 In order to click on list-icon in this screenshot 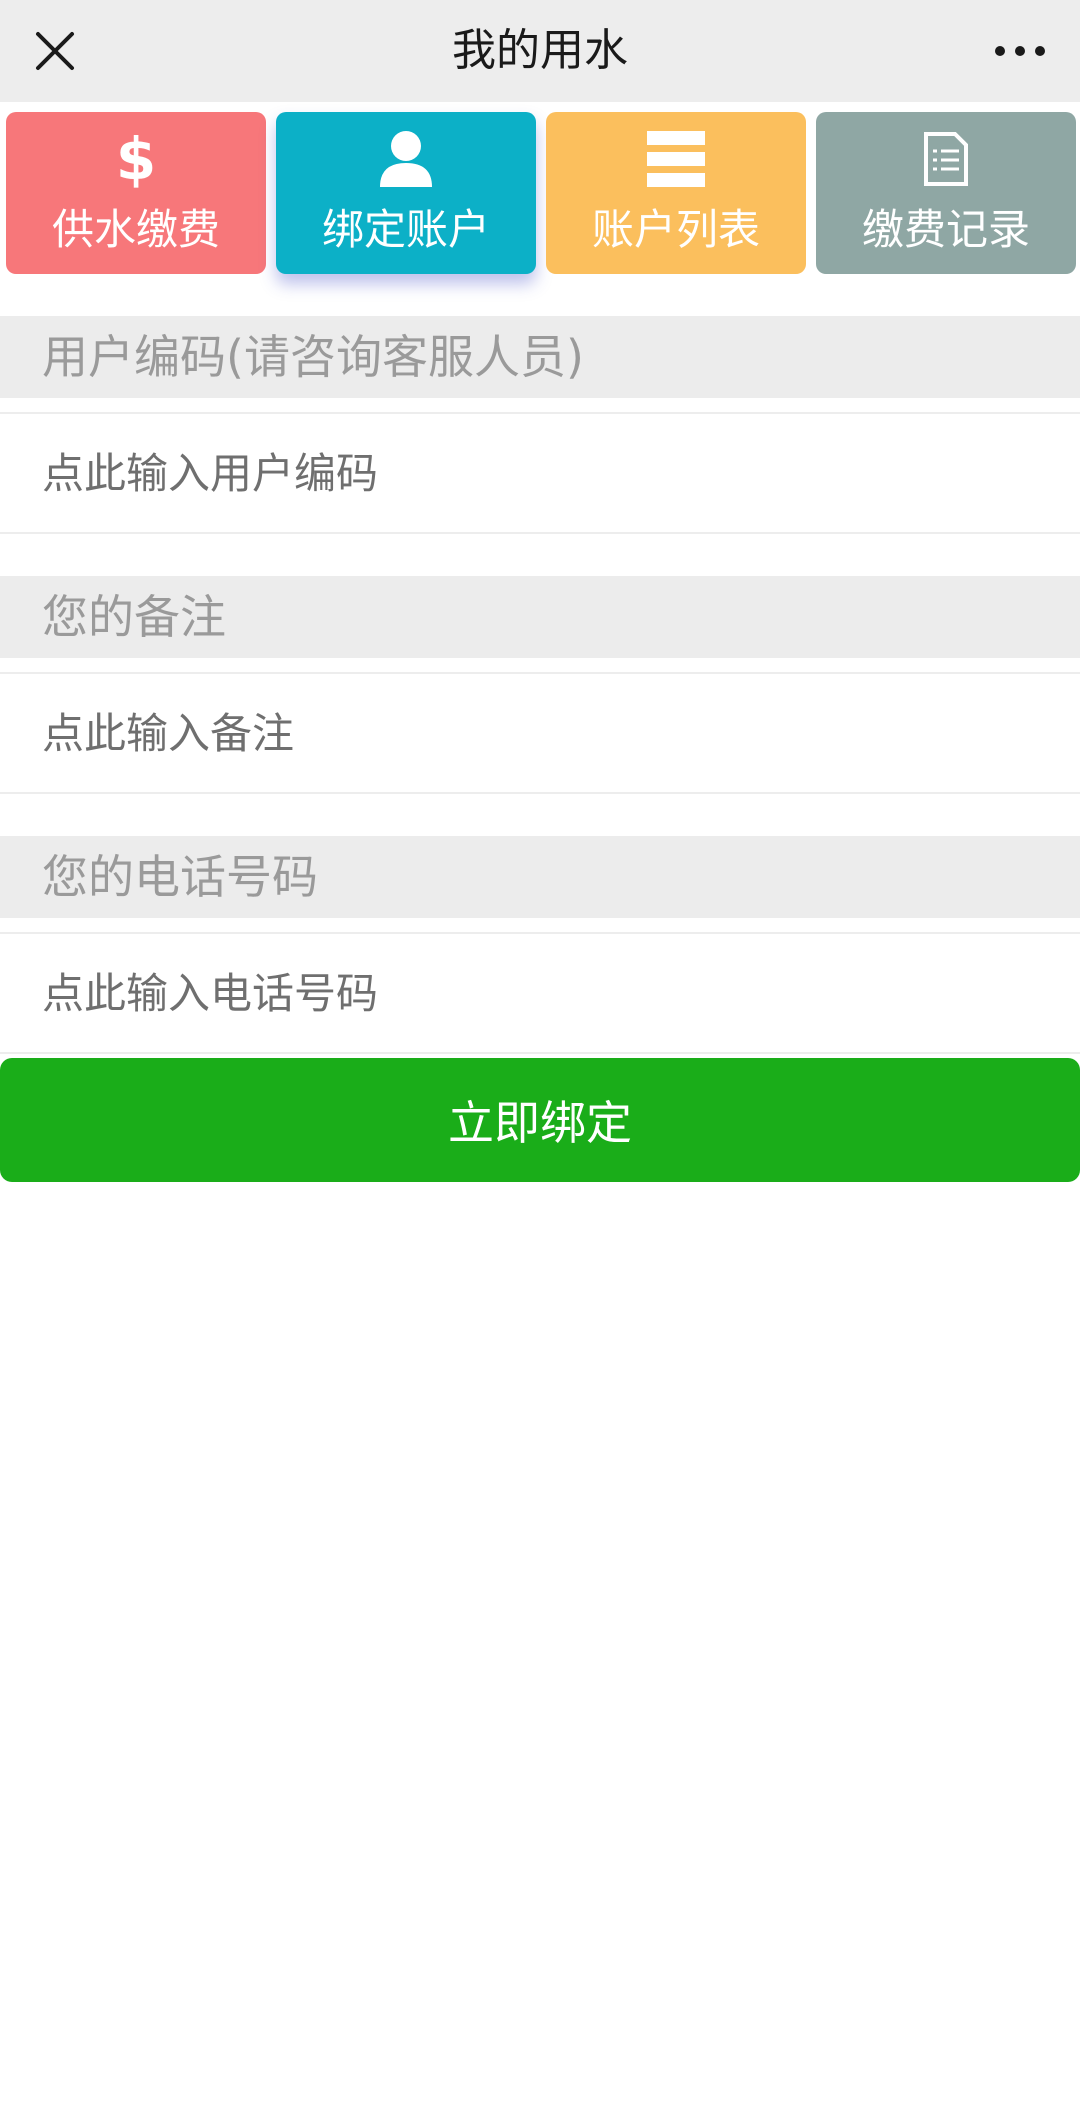, I will do `click(676, 159)`.